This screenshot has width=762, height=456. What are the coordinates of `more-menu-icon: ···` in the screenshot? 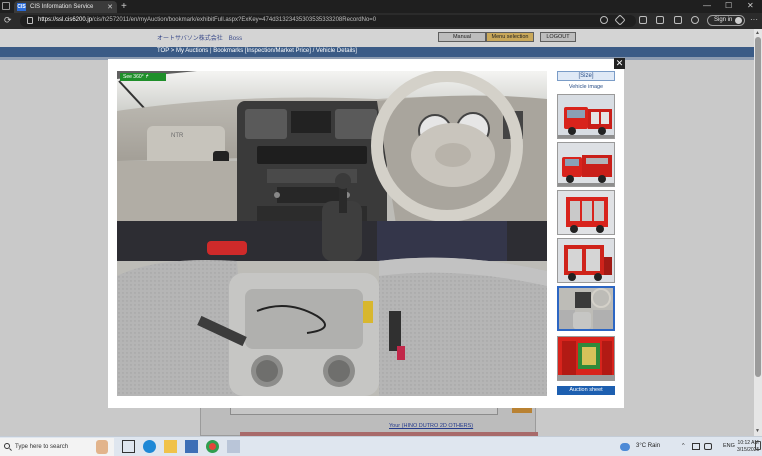 It's located at (754, 19).